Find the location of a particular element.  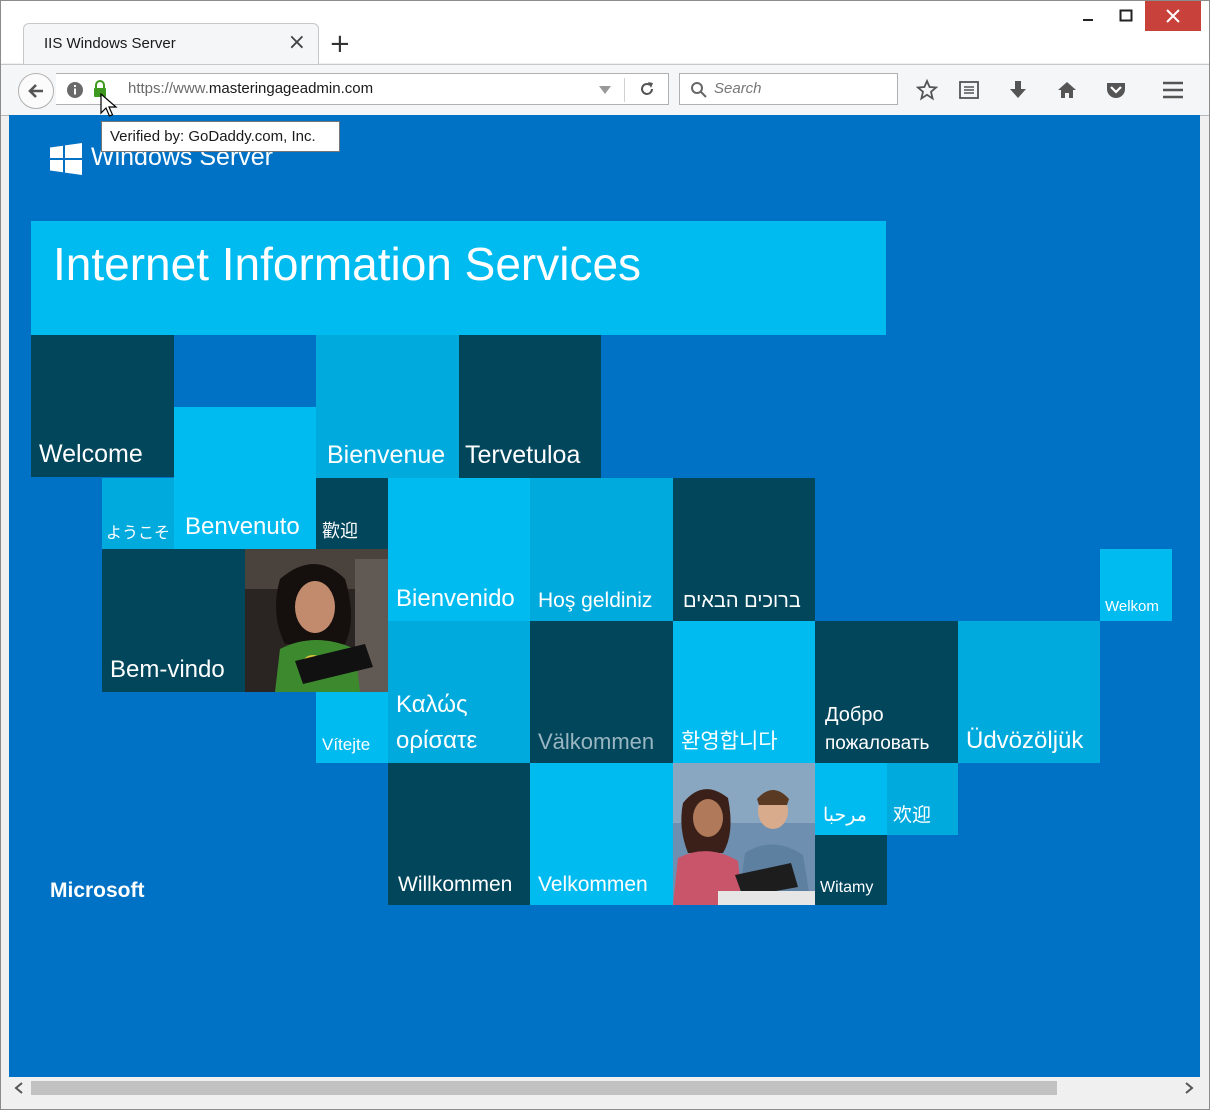

tile-benvenuto: Benvenuto is located at coordinates (245, 478).